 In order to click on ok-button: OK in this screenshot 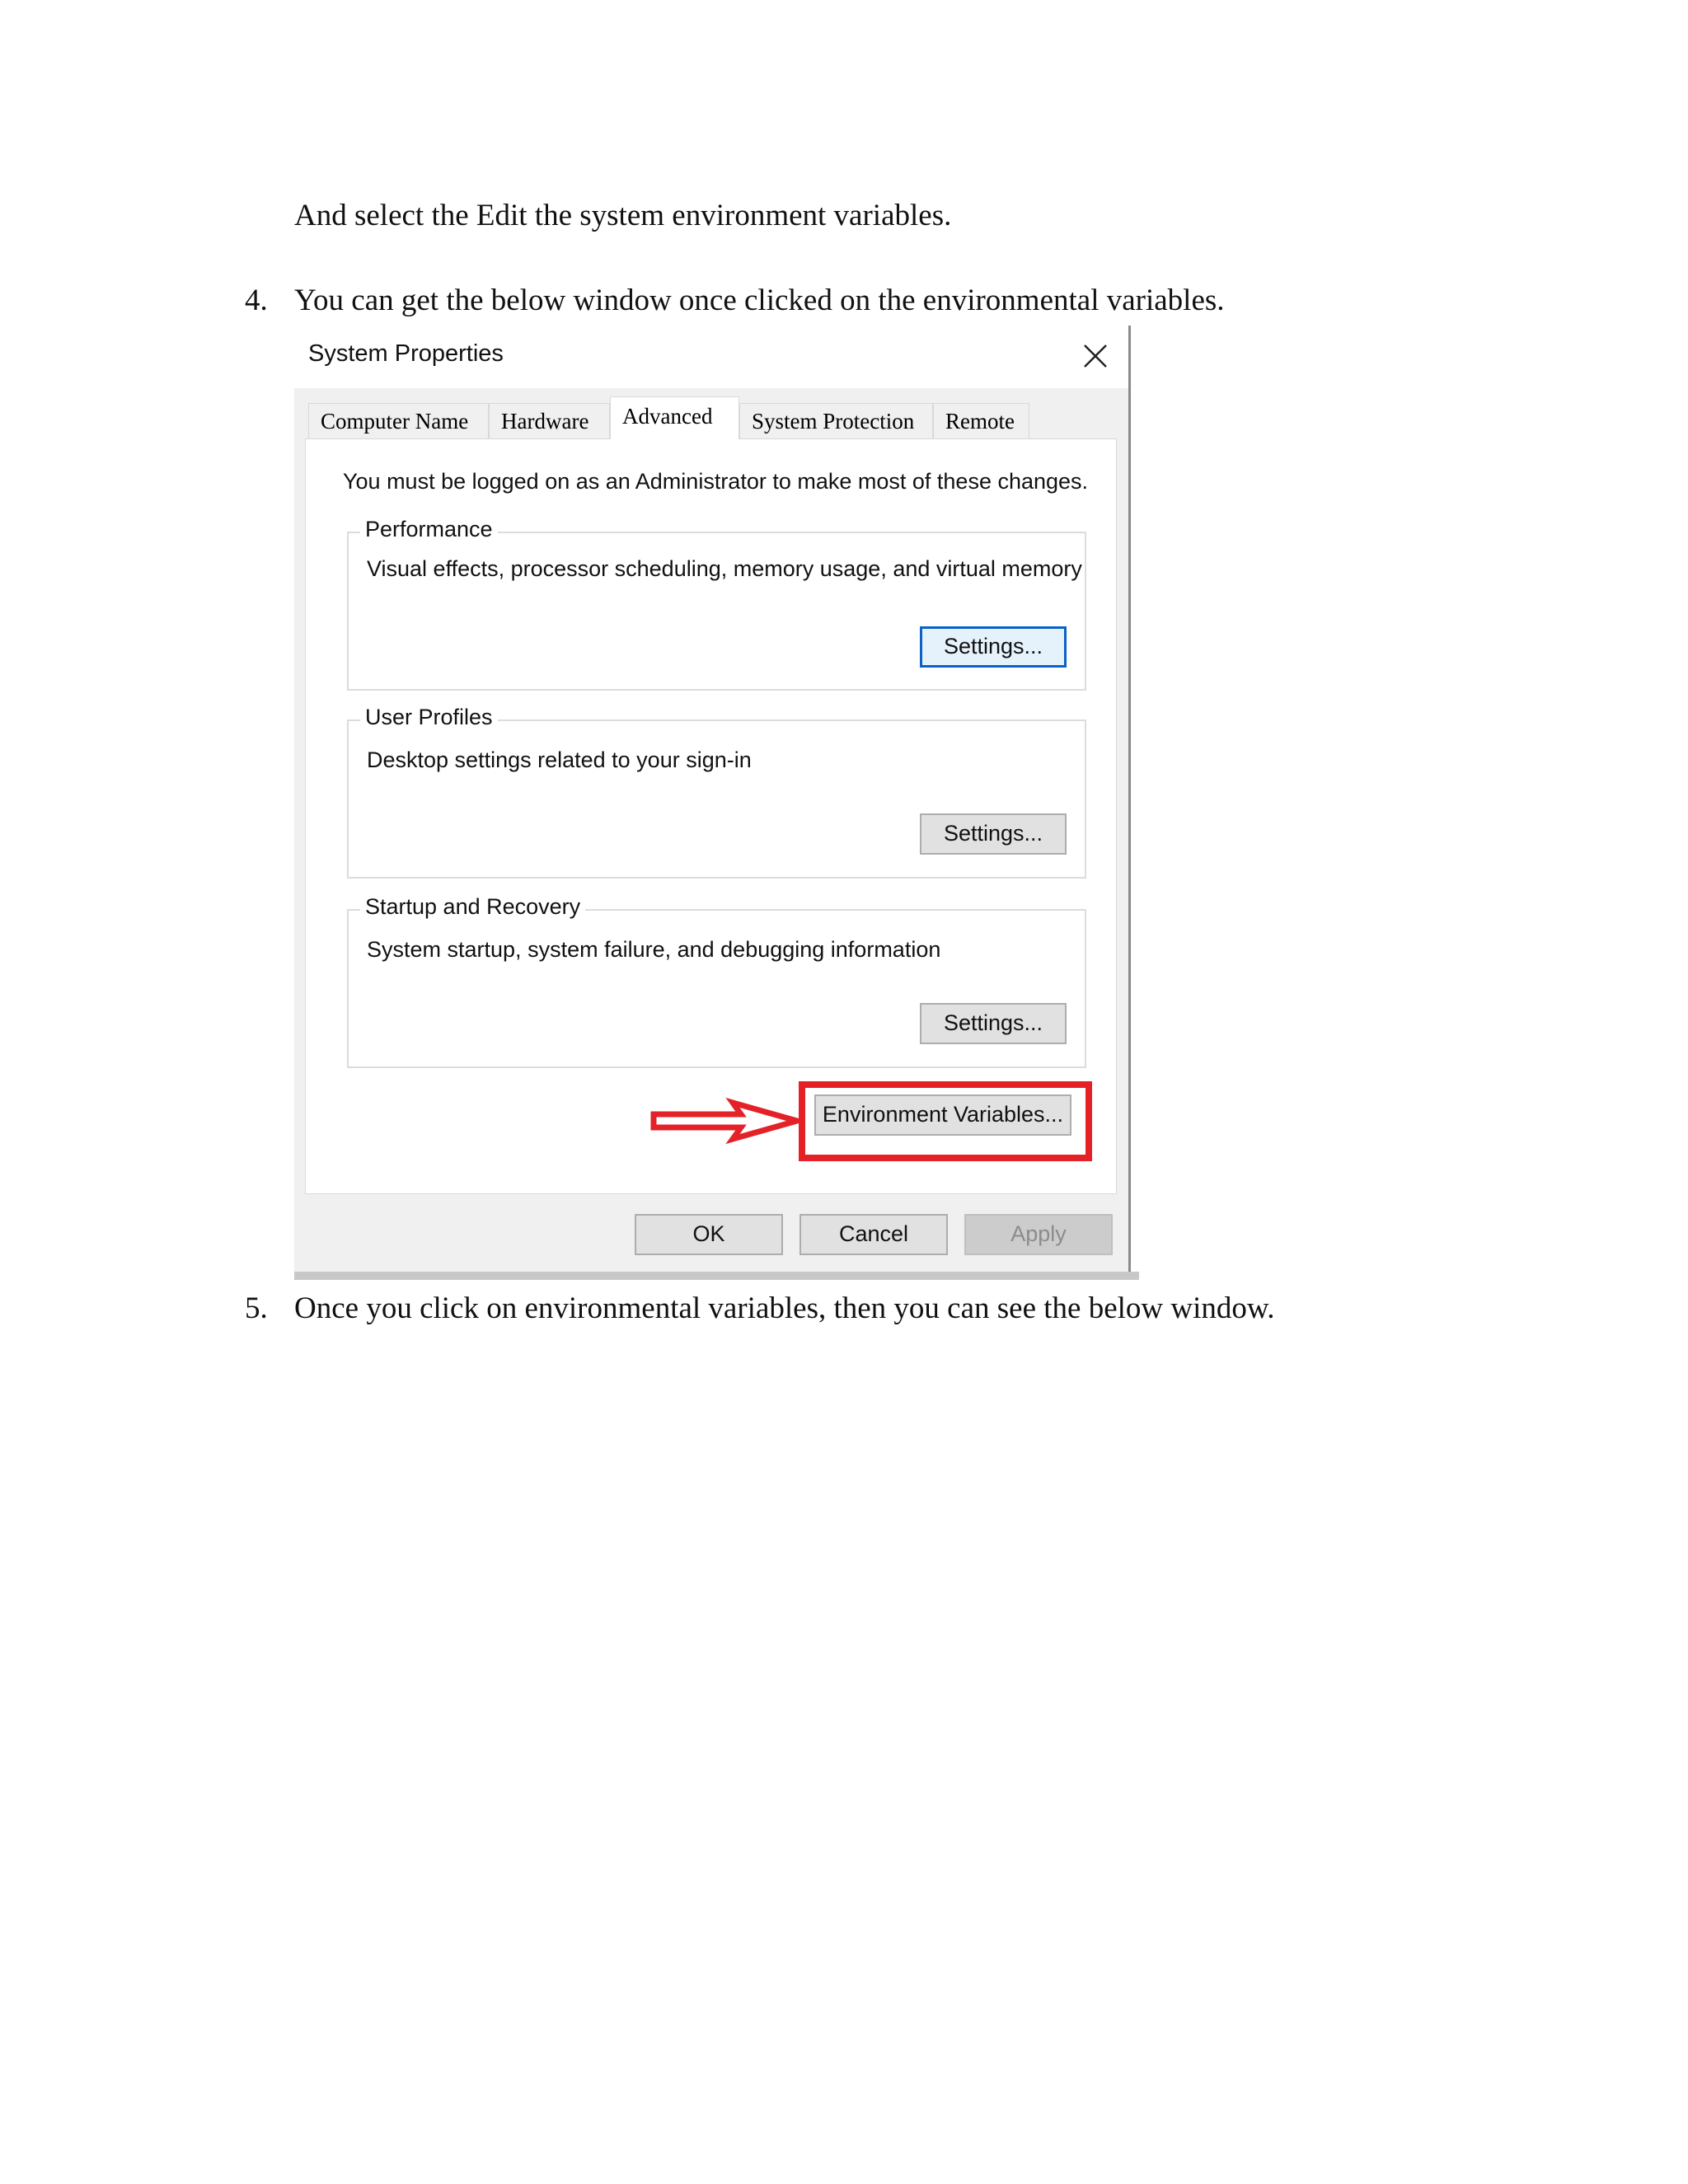, I will do `click(709, 1234)`.